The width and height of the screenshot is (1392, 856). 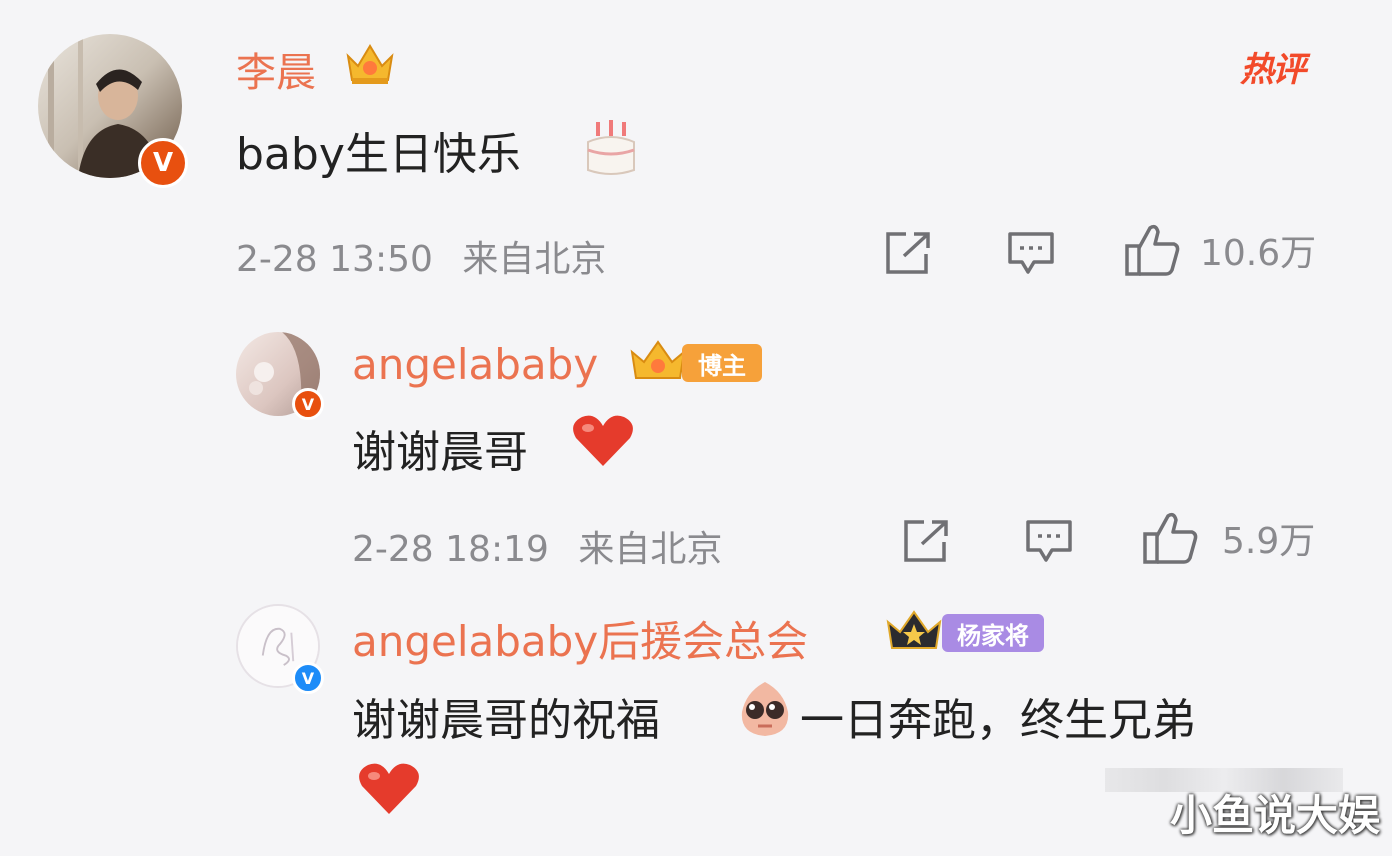 What do you see at coordinates (611, 147) in the screenshot?
I see `cake-emoji` at bounding box center [611, 147].